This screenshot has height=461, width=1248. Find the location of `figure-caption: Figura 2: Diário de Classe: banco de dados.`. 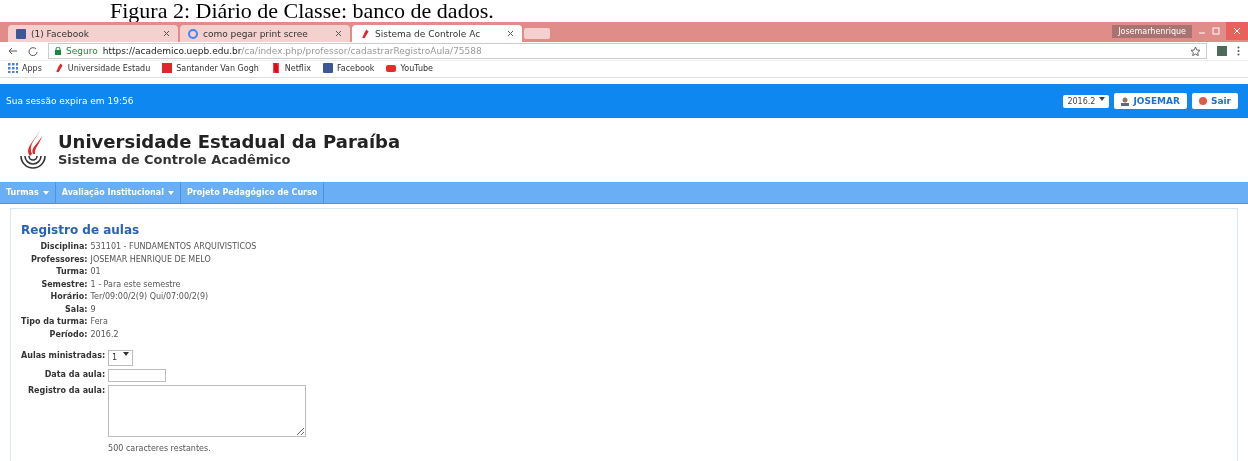

figure-caption: Figura 2: Diário de Classe: banco de dados. is located at coordinates (302, 11).